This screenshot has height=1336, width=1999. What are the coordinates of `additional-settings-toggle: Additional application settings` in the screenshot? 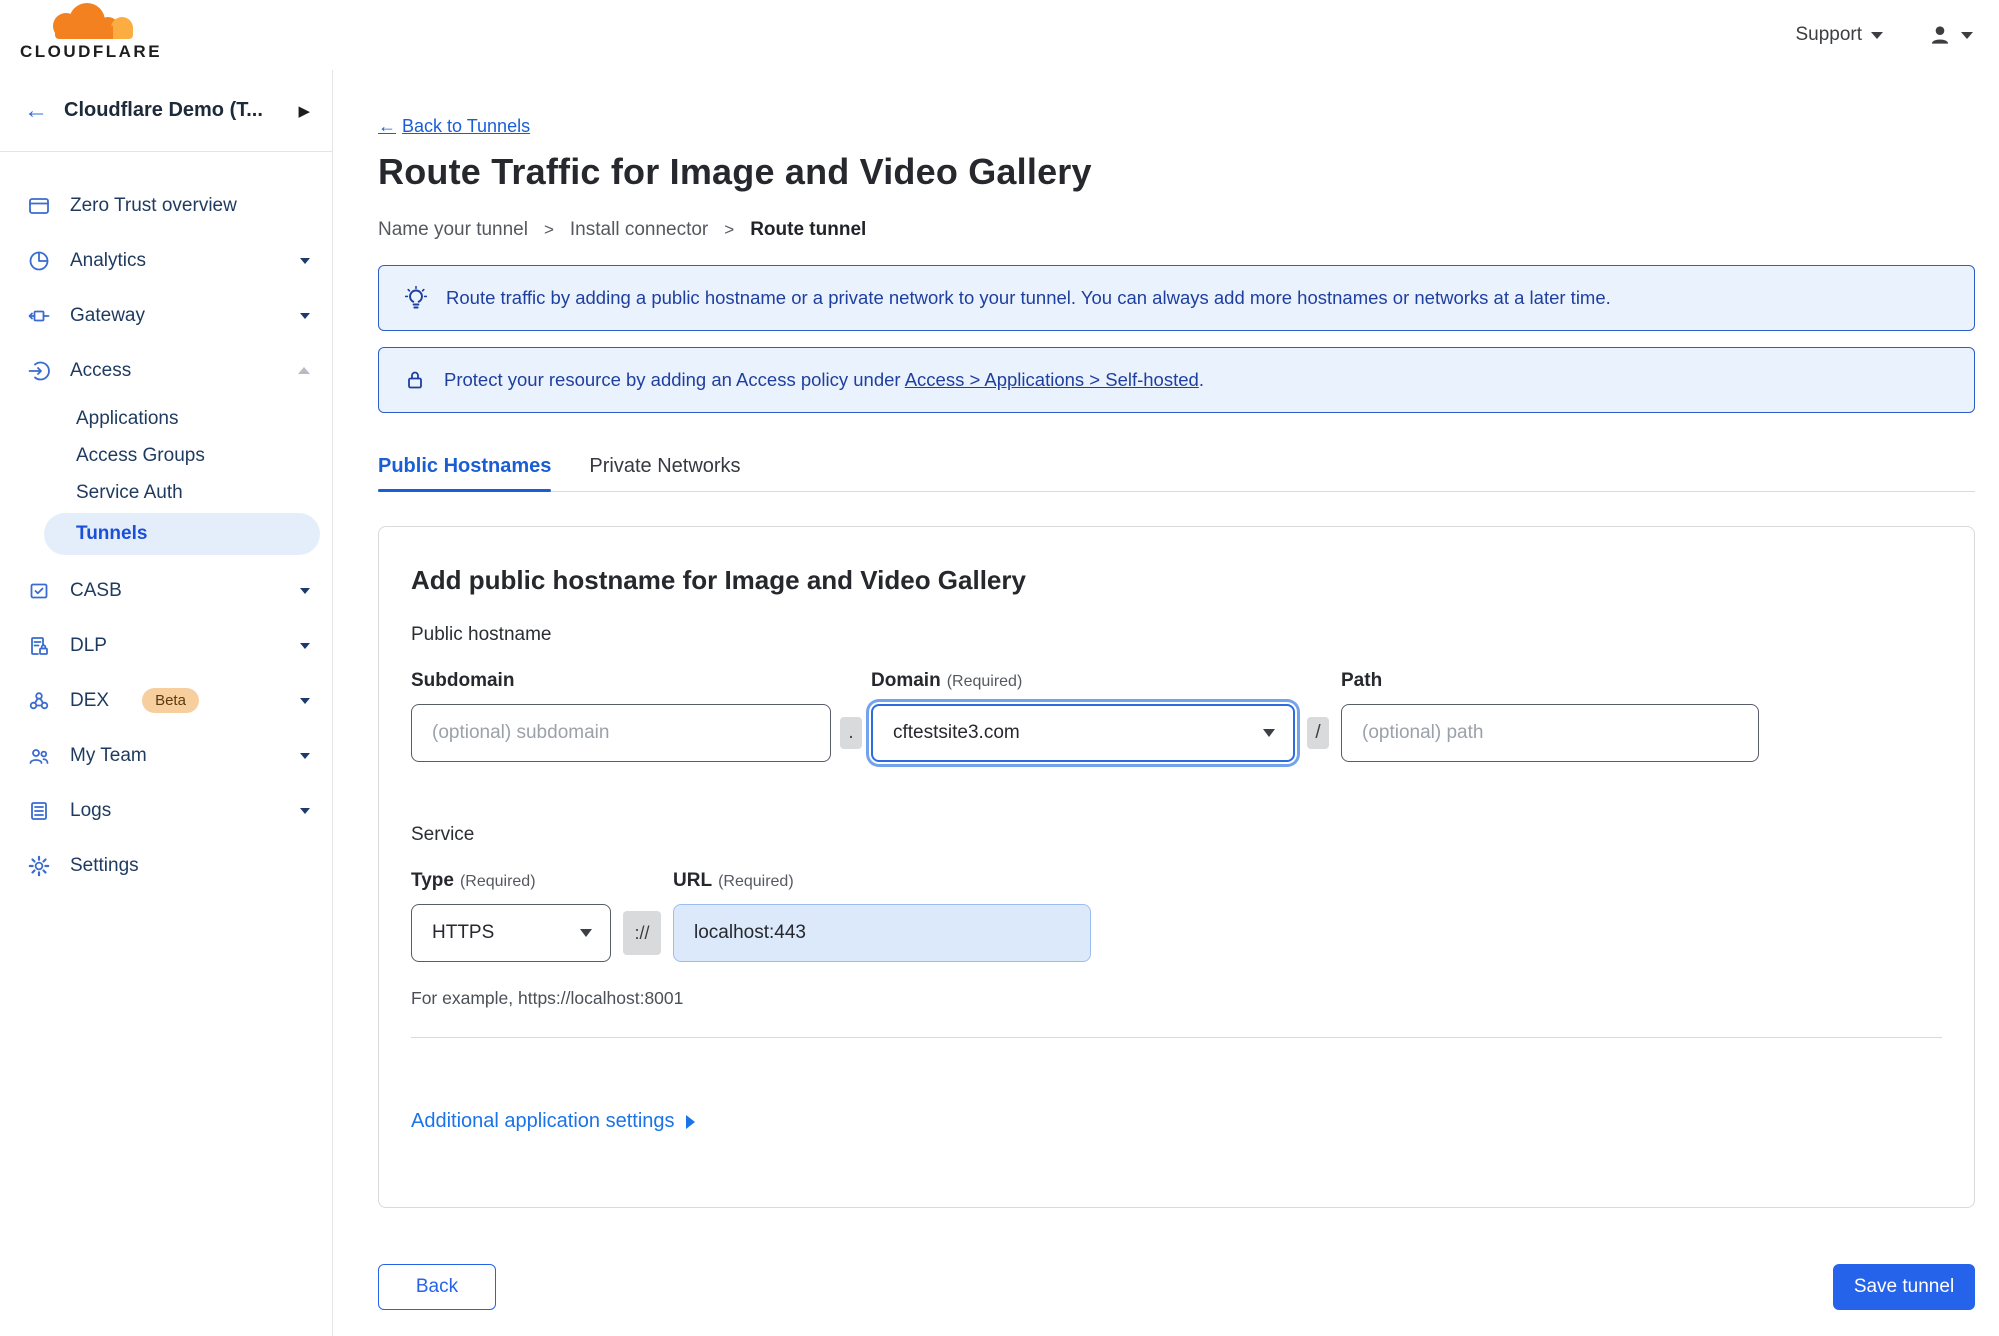 It's located at (553, 1121).